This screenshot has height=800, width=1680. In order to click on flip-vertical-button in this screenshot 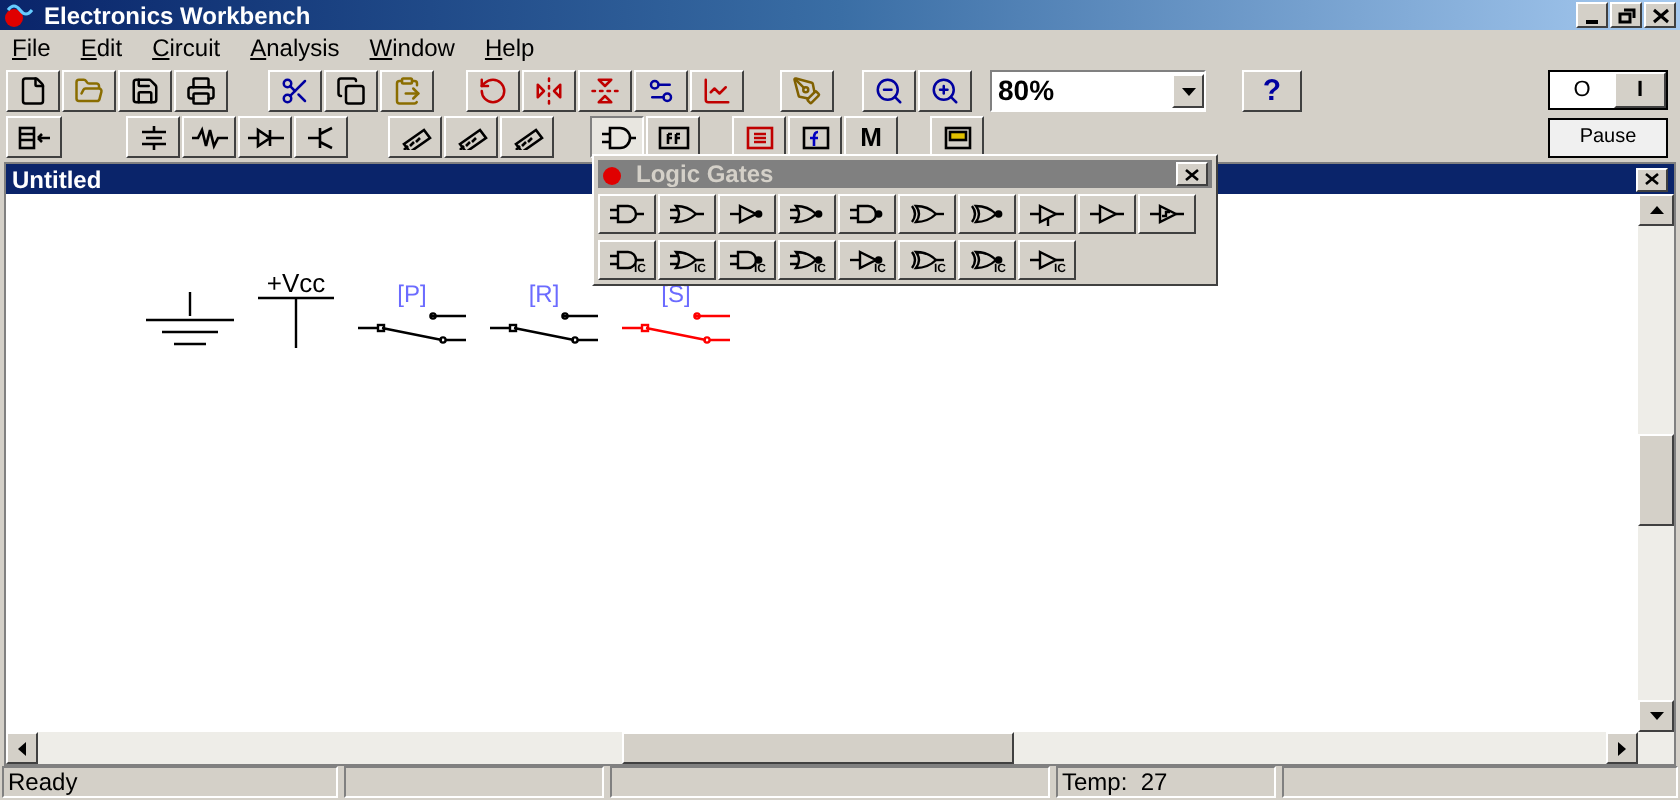, I will do `click(605, 91)`.